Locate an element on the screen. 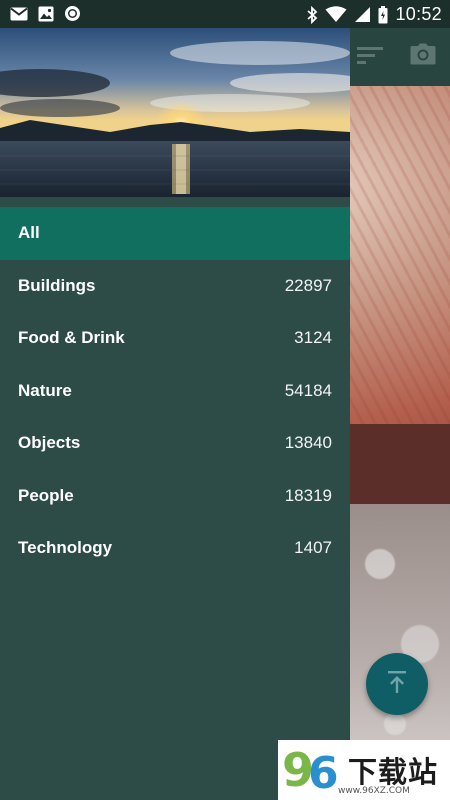  menu-item-count: 18319 is located at coordinates (308, 495).